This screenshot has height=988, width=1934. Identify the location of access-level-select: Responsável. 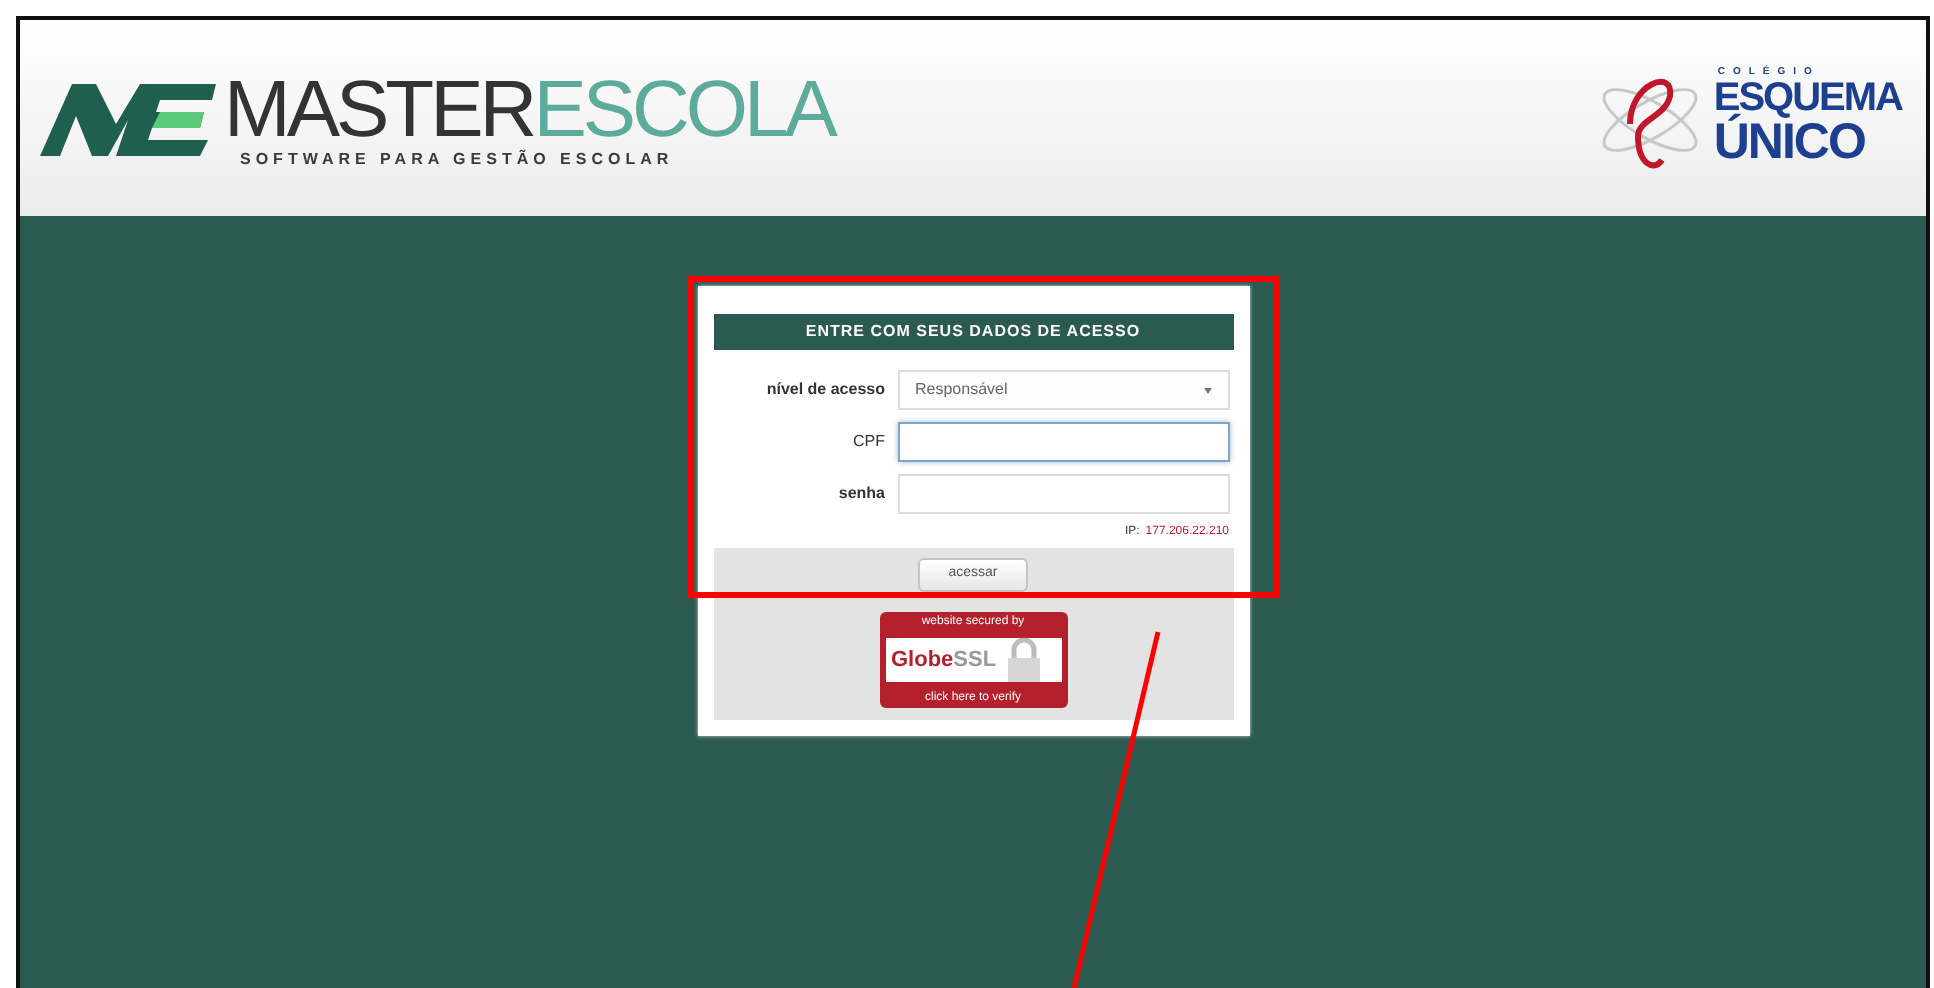
(1063, 390).